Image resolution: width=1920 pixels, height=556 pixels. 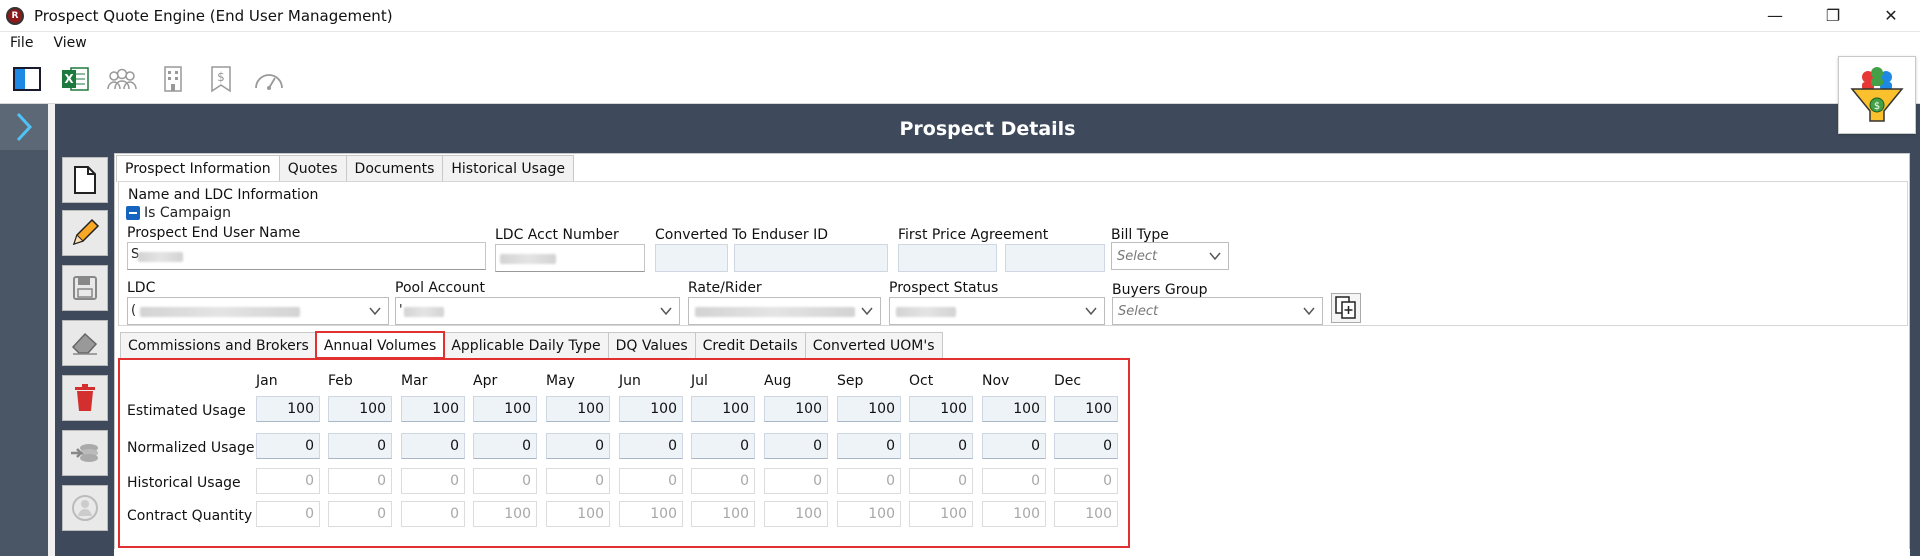 I want to click on save-button, so click(x=85, y=288).